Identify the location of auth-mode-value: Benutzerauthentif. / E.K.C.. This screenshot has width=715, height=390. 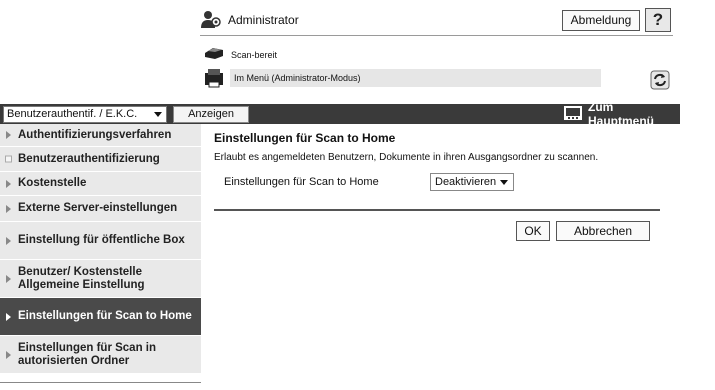
(72, 114).